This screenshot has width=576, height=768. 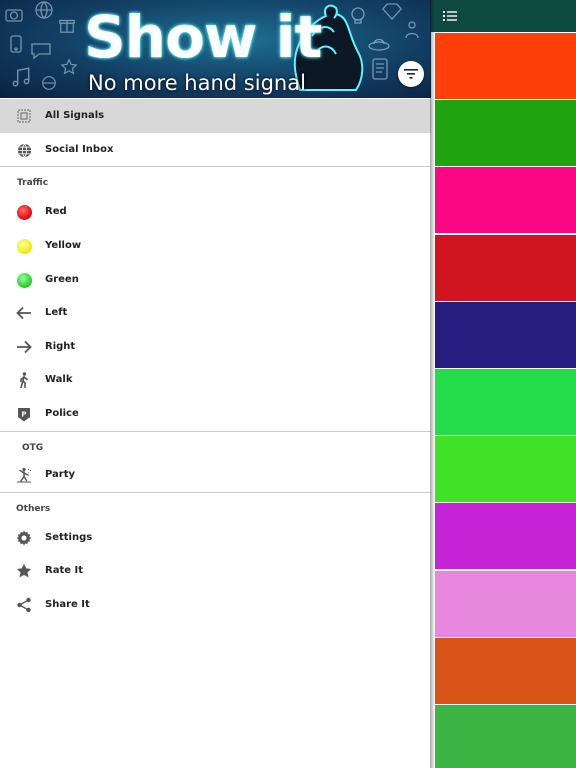 What do you see at coordinates (215, 150) in the screenshot?
I see `menu-item-social-inbox: Social Inbox` at bounding box center [215, 150].